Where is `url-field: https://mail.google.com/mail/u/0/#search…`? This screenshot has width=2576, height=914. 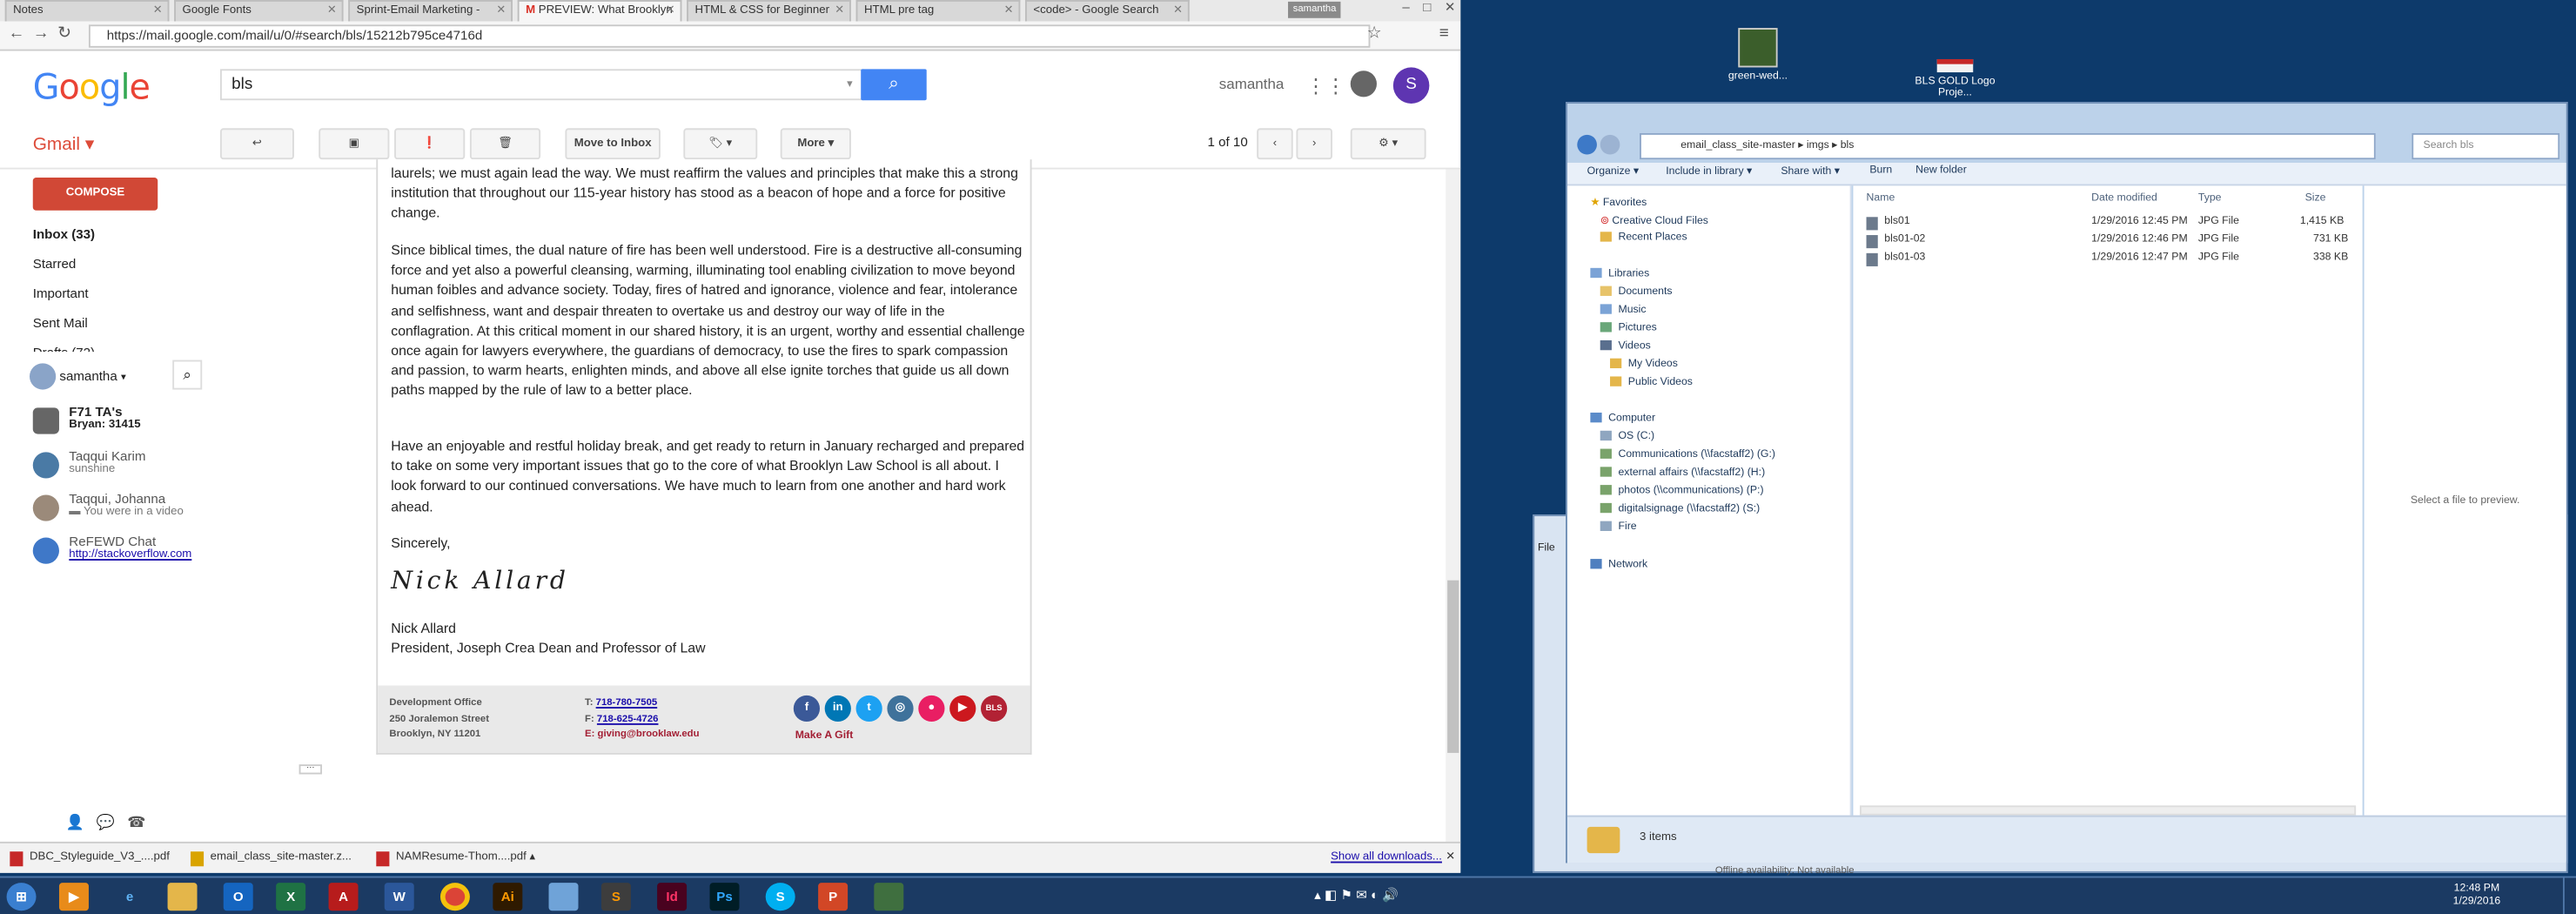
url-field: https://mail.google.com/mail/u/0/#search… is located at coordinates (730, 36).